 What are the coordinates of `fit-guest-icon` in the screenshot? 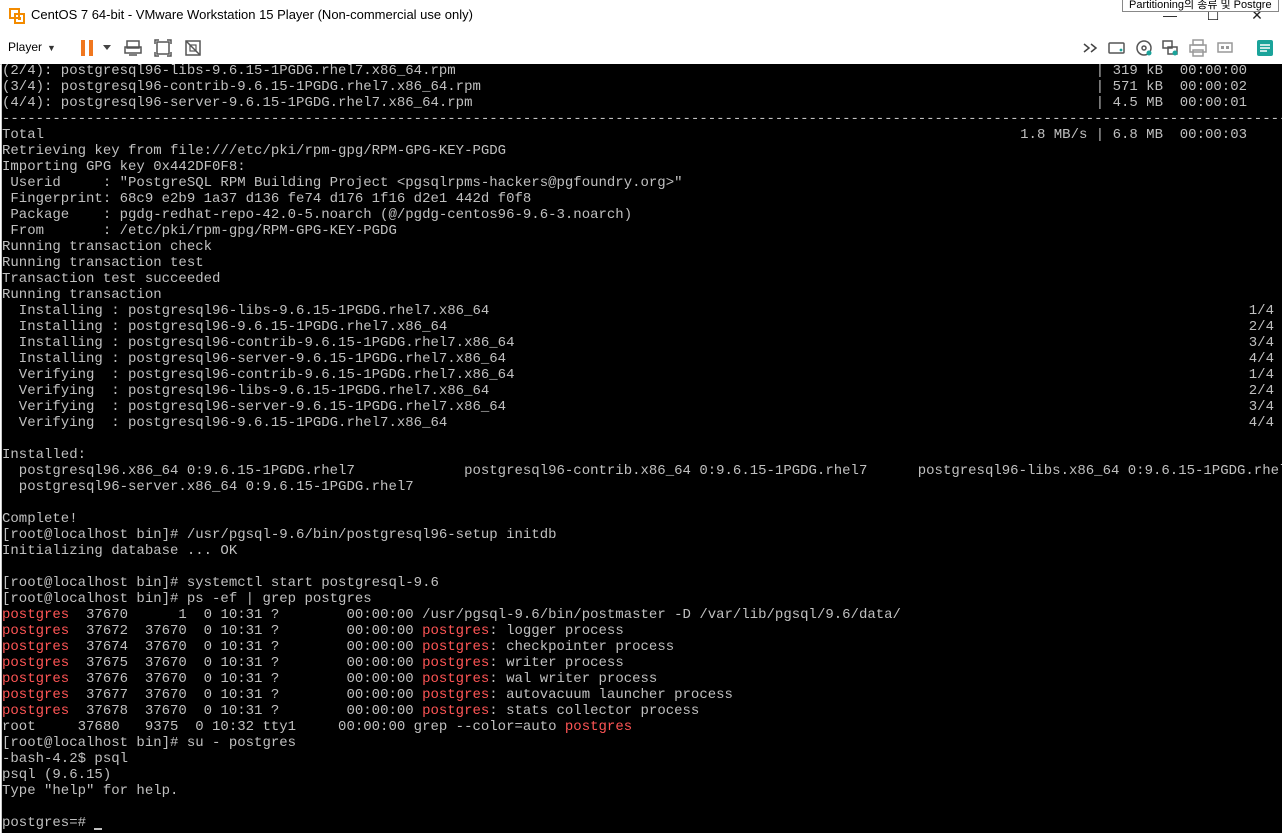 It's located at (163, 48).